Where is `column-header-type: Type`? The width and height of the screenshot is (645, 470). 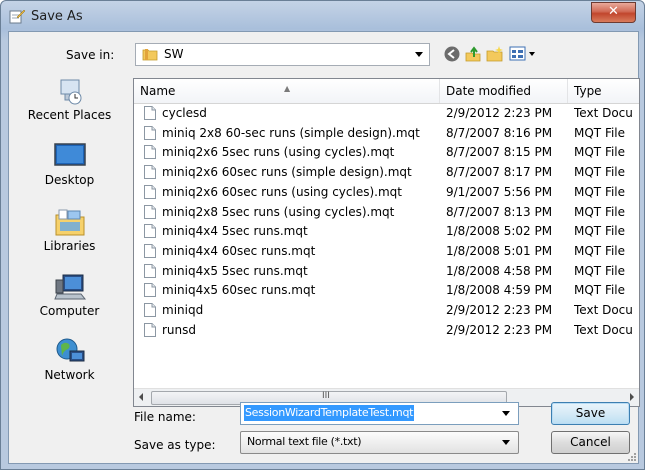 column-header-type: Type is located at coordinates (603, 91).